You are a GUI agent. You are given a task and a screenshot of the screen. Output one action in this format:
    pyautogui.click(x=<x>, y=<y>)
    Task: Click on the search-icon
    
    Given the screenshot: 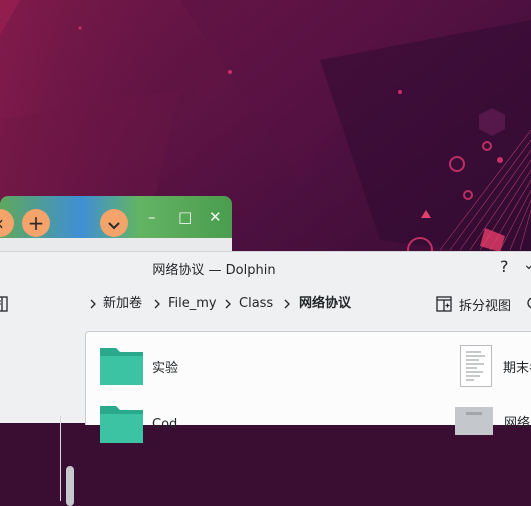 What is the action you would take?
    pyautogui.click(x=528, y=304)
    